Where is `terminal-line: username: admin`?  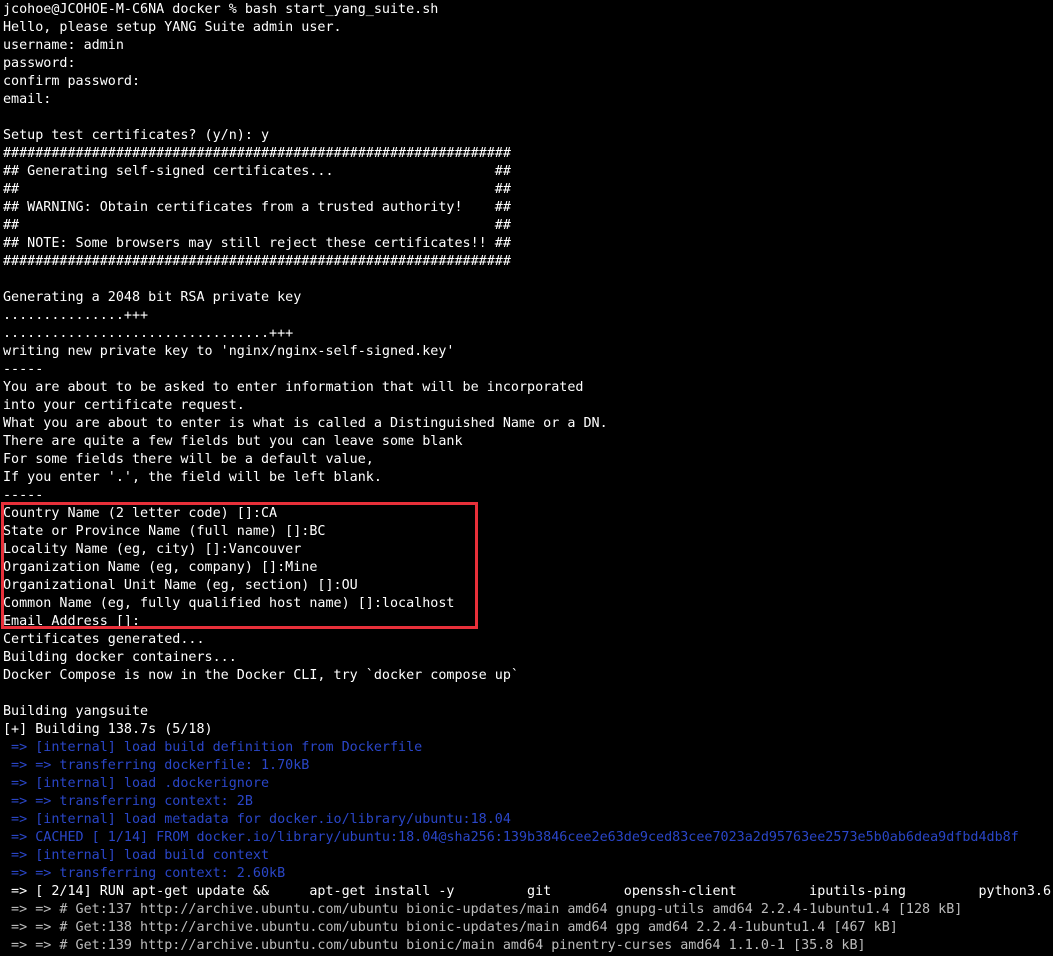
terminal-line: username: admin is located at coordinates (63, 45).